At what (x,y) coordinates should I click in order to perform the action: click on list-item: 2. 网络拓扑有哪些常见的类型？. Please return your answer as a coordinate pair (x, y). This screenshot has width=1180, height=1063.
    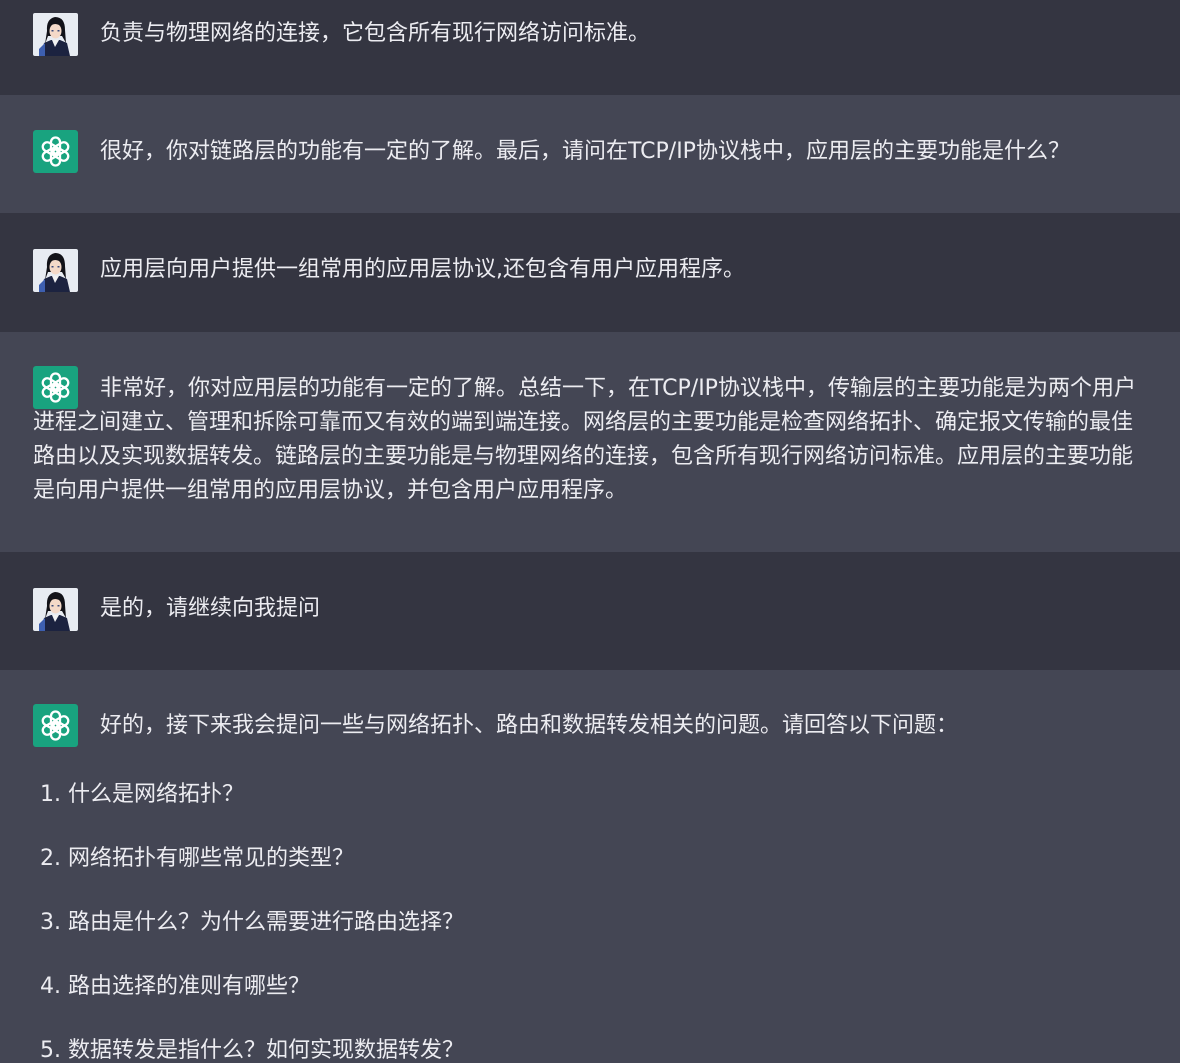
    Looking at the image, I should click on (197, 858).